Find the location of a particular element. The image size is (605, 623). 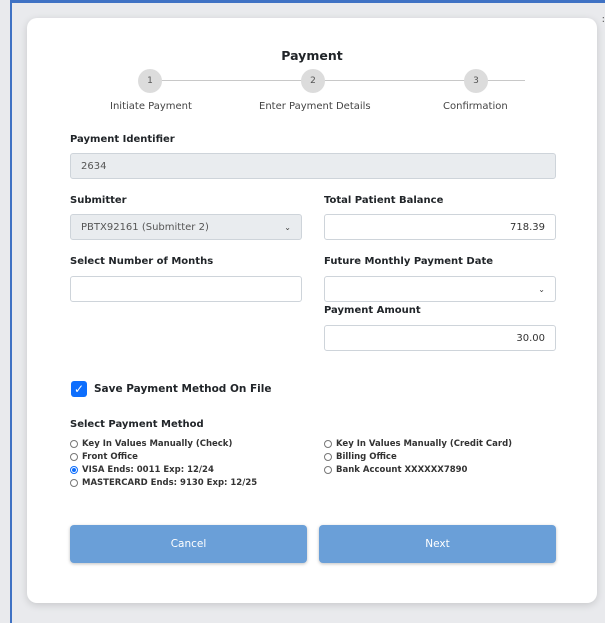

payment-identifier-field: 2634 is located at coordinates (313, 166).